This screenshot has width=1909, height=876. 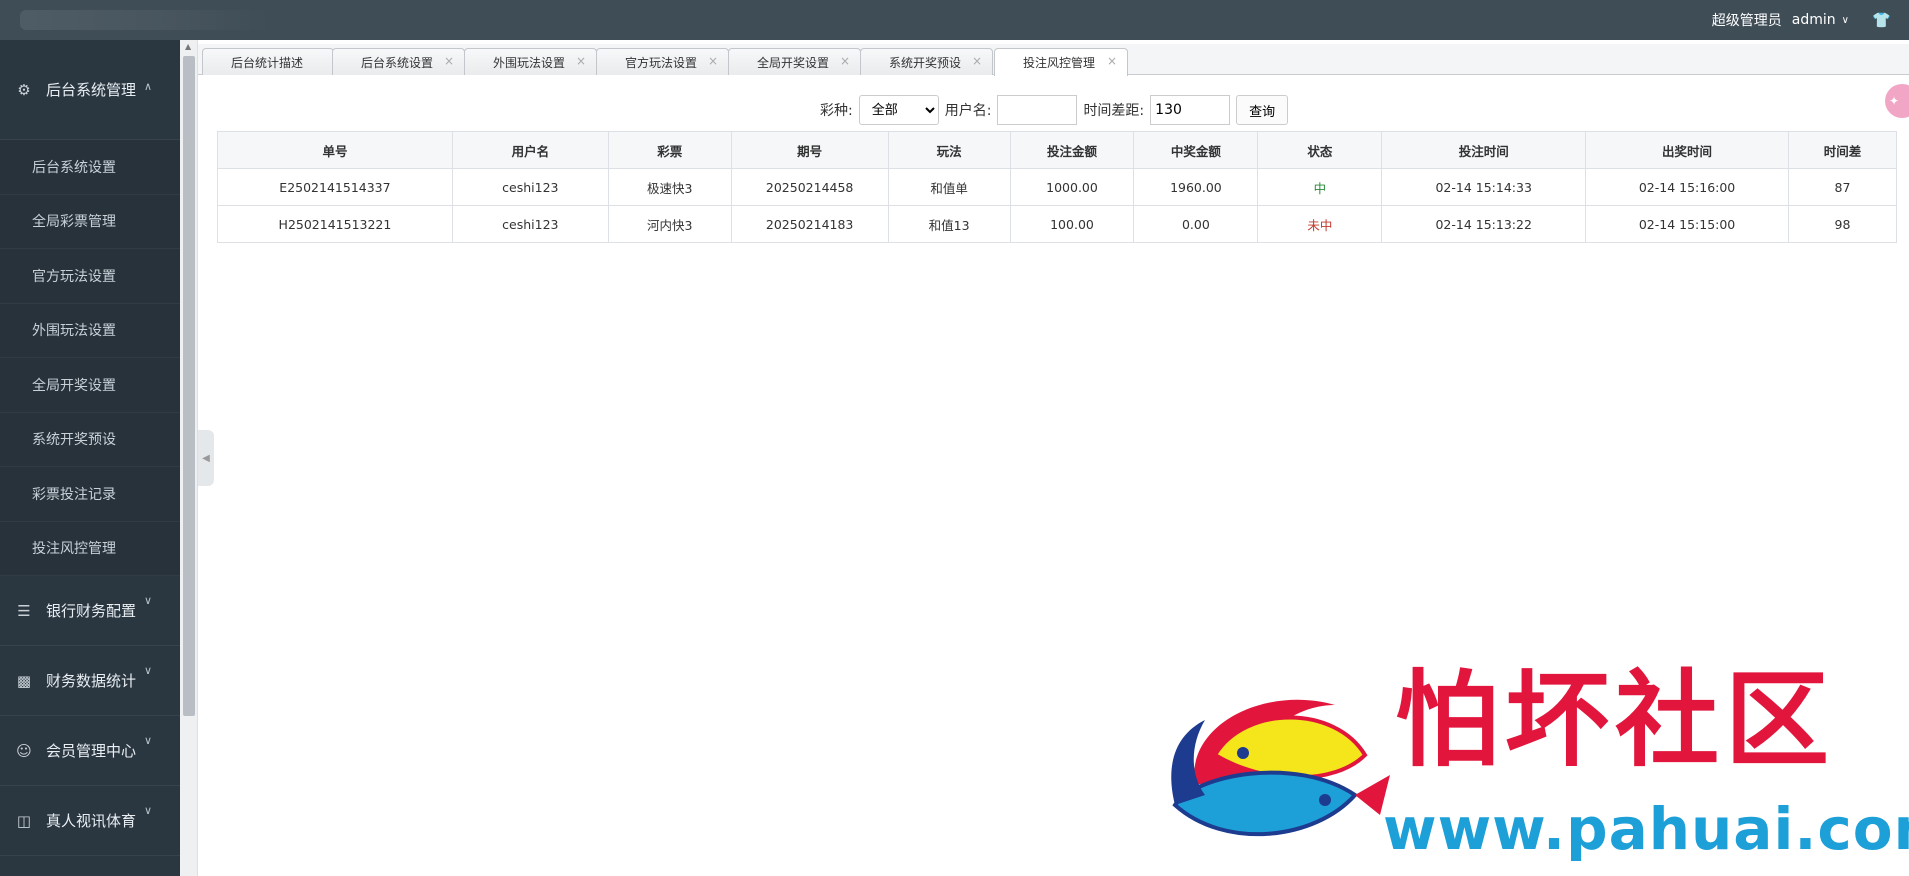 I want to click on sidebar-scrollbar: ▲, so click(x=189, y=458).